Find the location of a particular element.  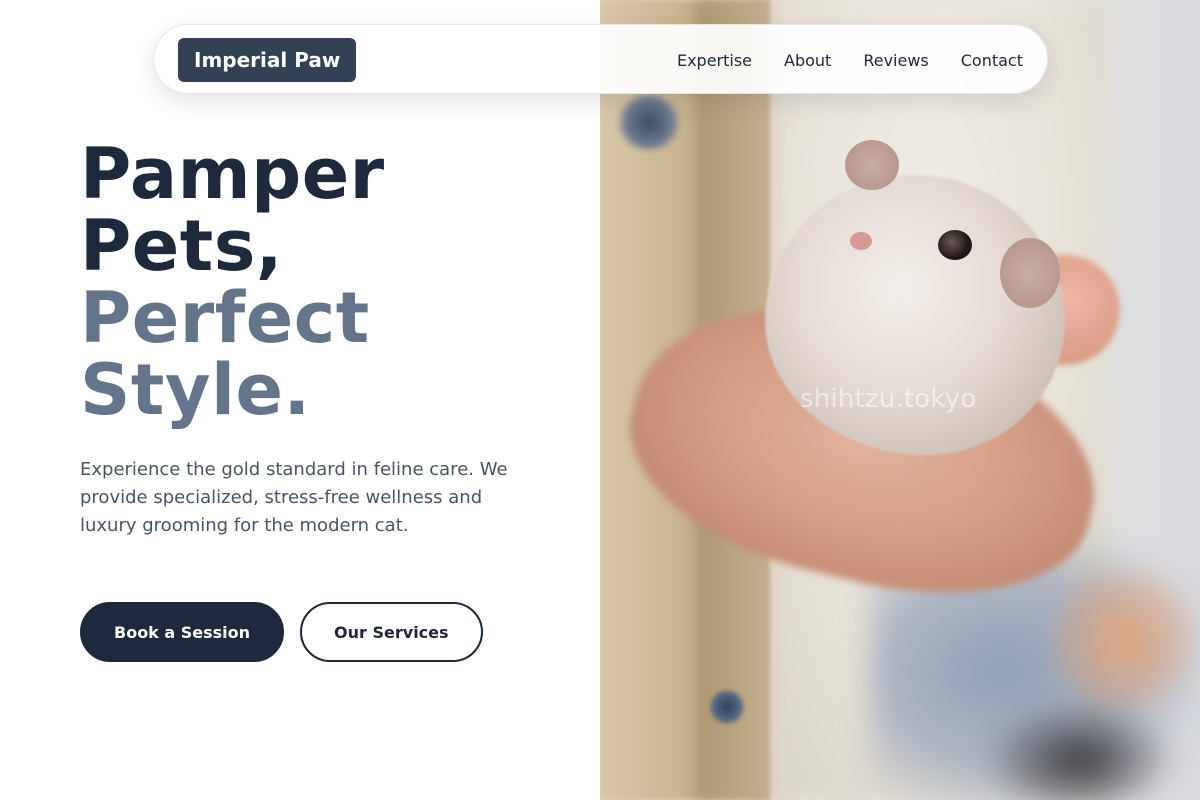

headline-line-1: Pamper is located at coordinates (232, 174).